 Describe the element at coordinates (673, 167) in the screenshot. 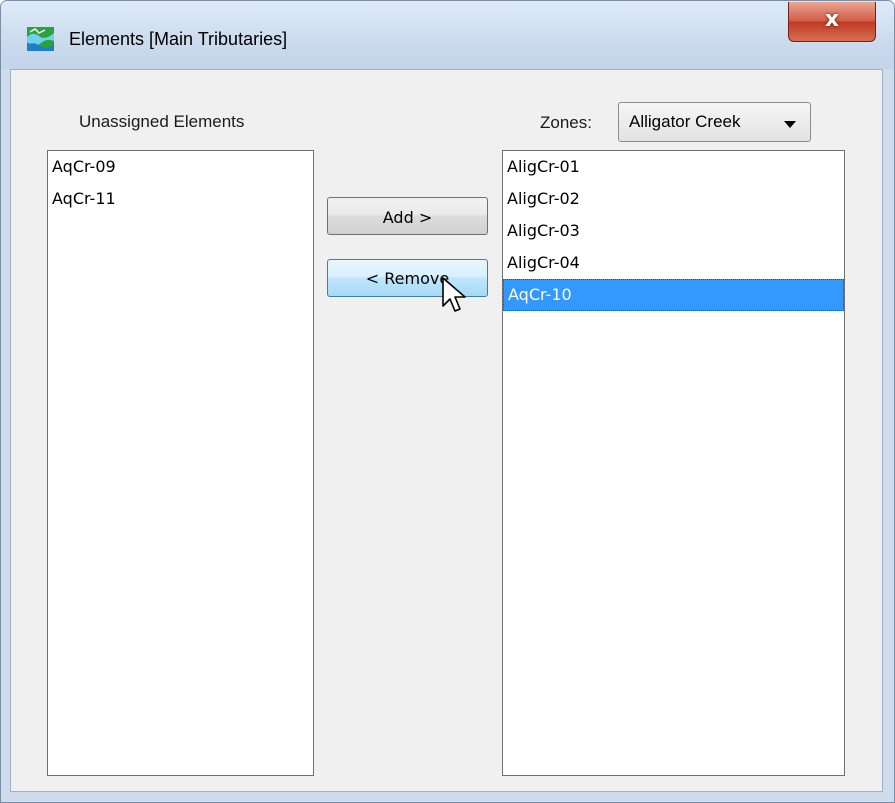

I see `zone-list-item: AligCr-01` at that location.